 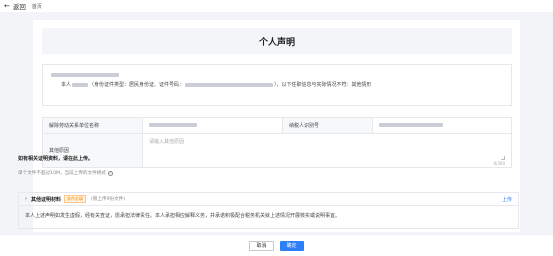 I want to click on redacted-name, so click(x=80, y=84).